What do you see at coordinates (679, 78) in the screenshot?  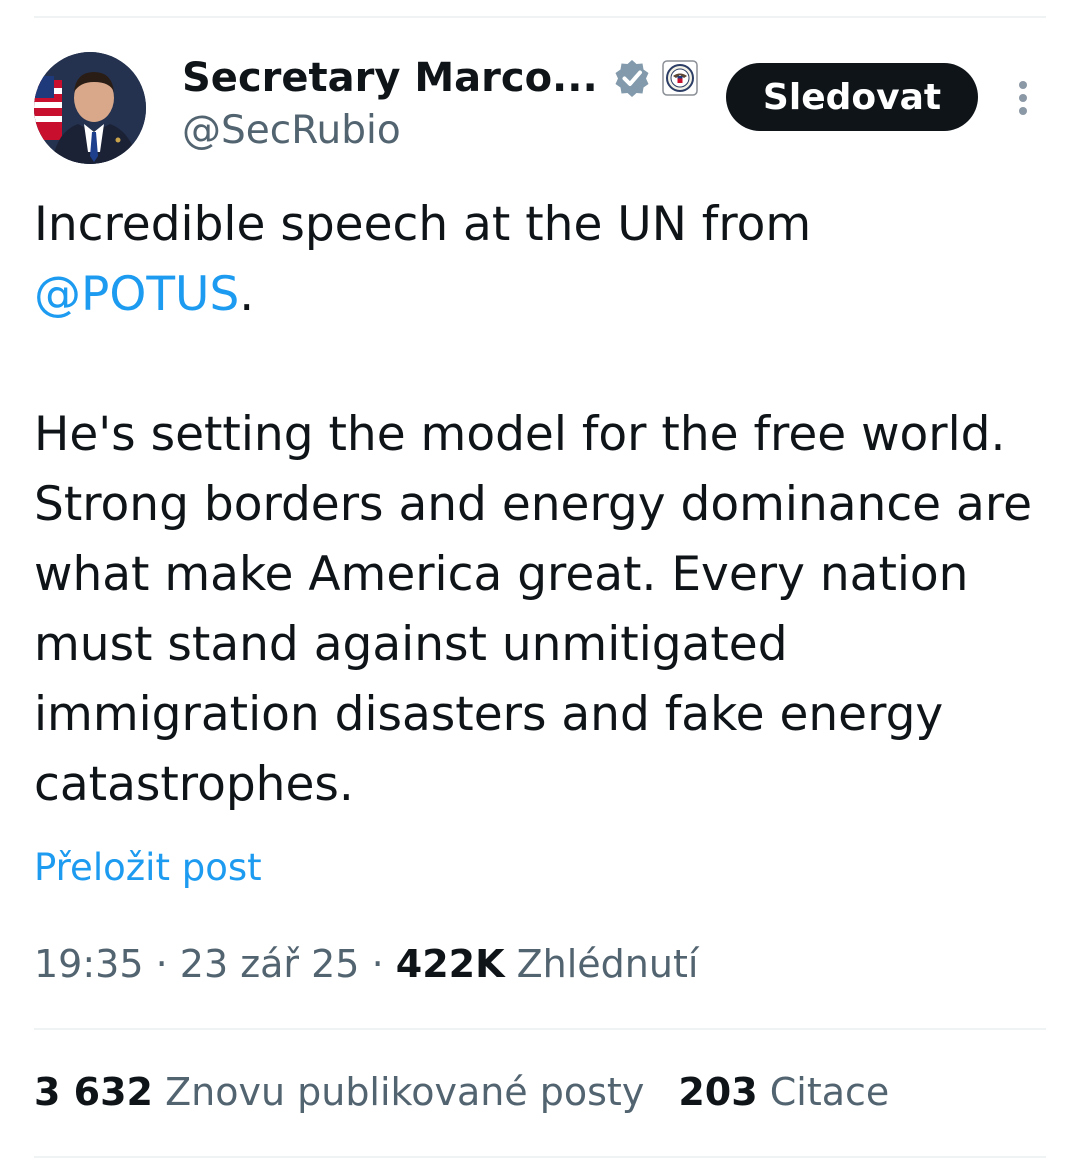 I see `state-department-seal-icon` at bounding box center [679, 78].